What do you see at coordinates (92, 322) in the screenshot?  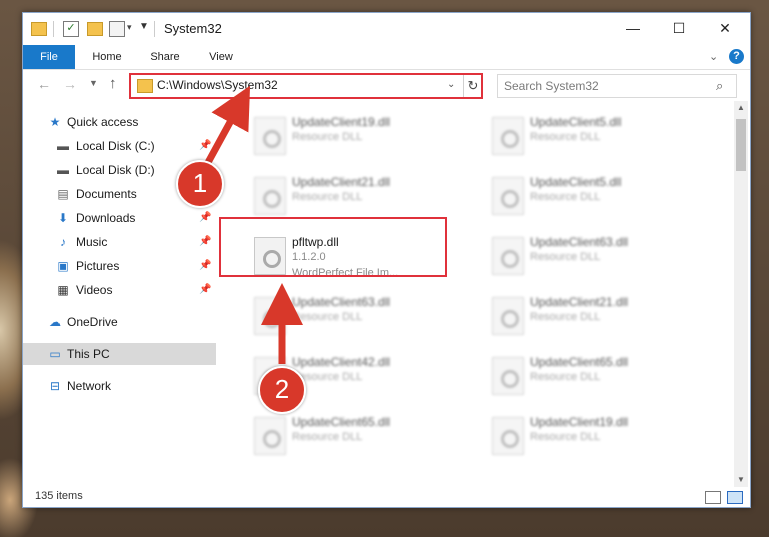 I see `sidebar-item-label: OneDrive` at bounding box center [92, 322].